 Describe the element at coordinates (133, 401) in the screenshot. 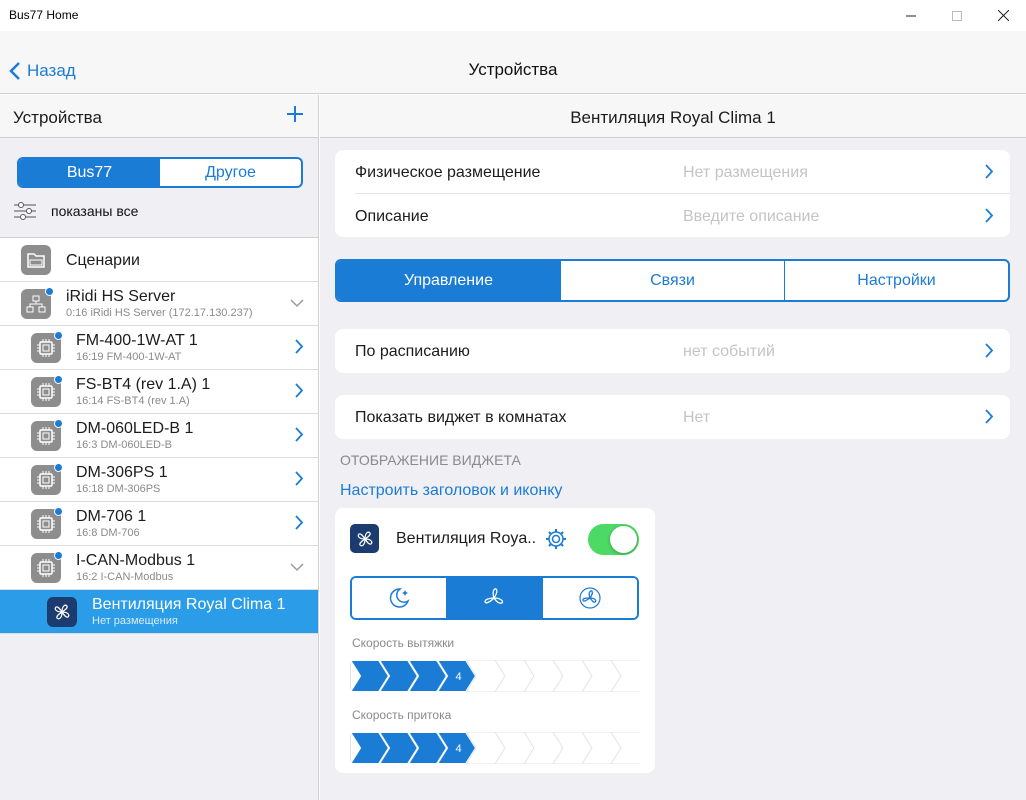

I see `list-item-subtitle: 16:14 FS-BT4 (rev 1.A)` at that location.